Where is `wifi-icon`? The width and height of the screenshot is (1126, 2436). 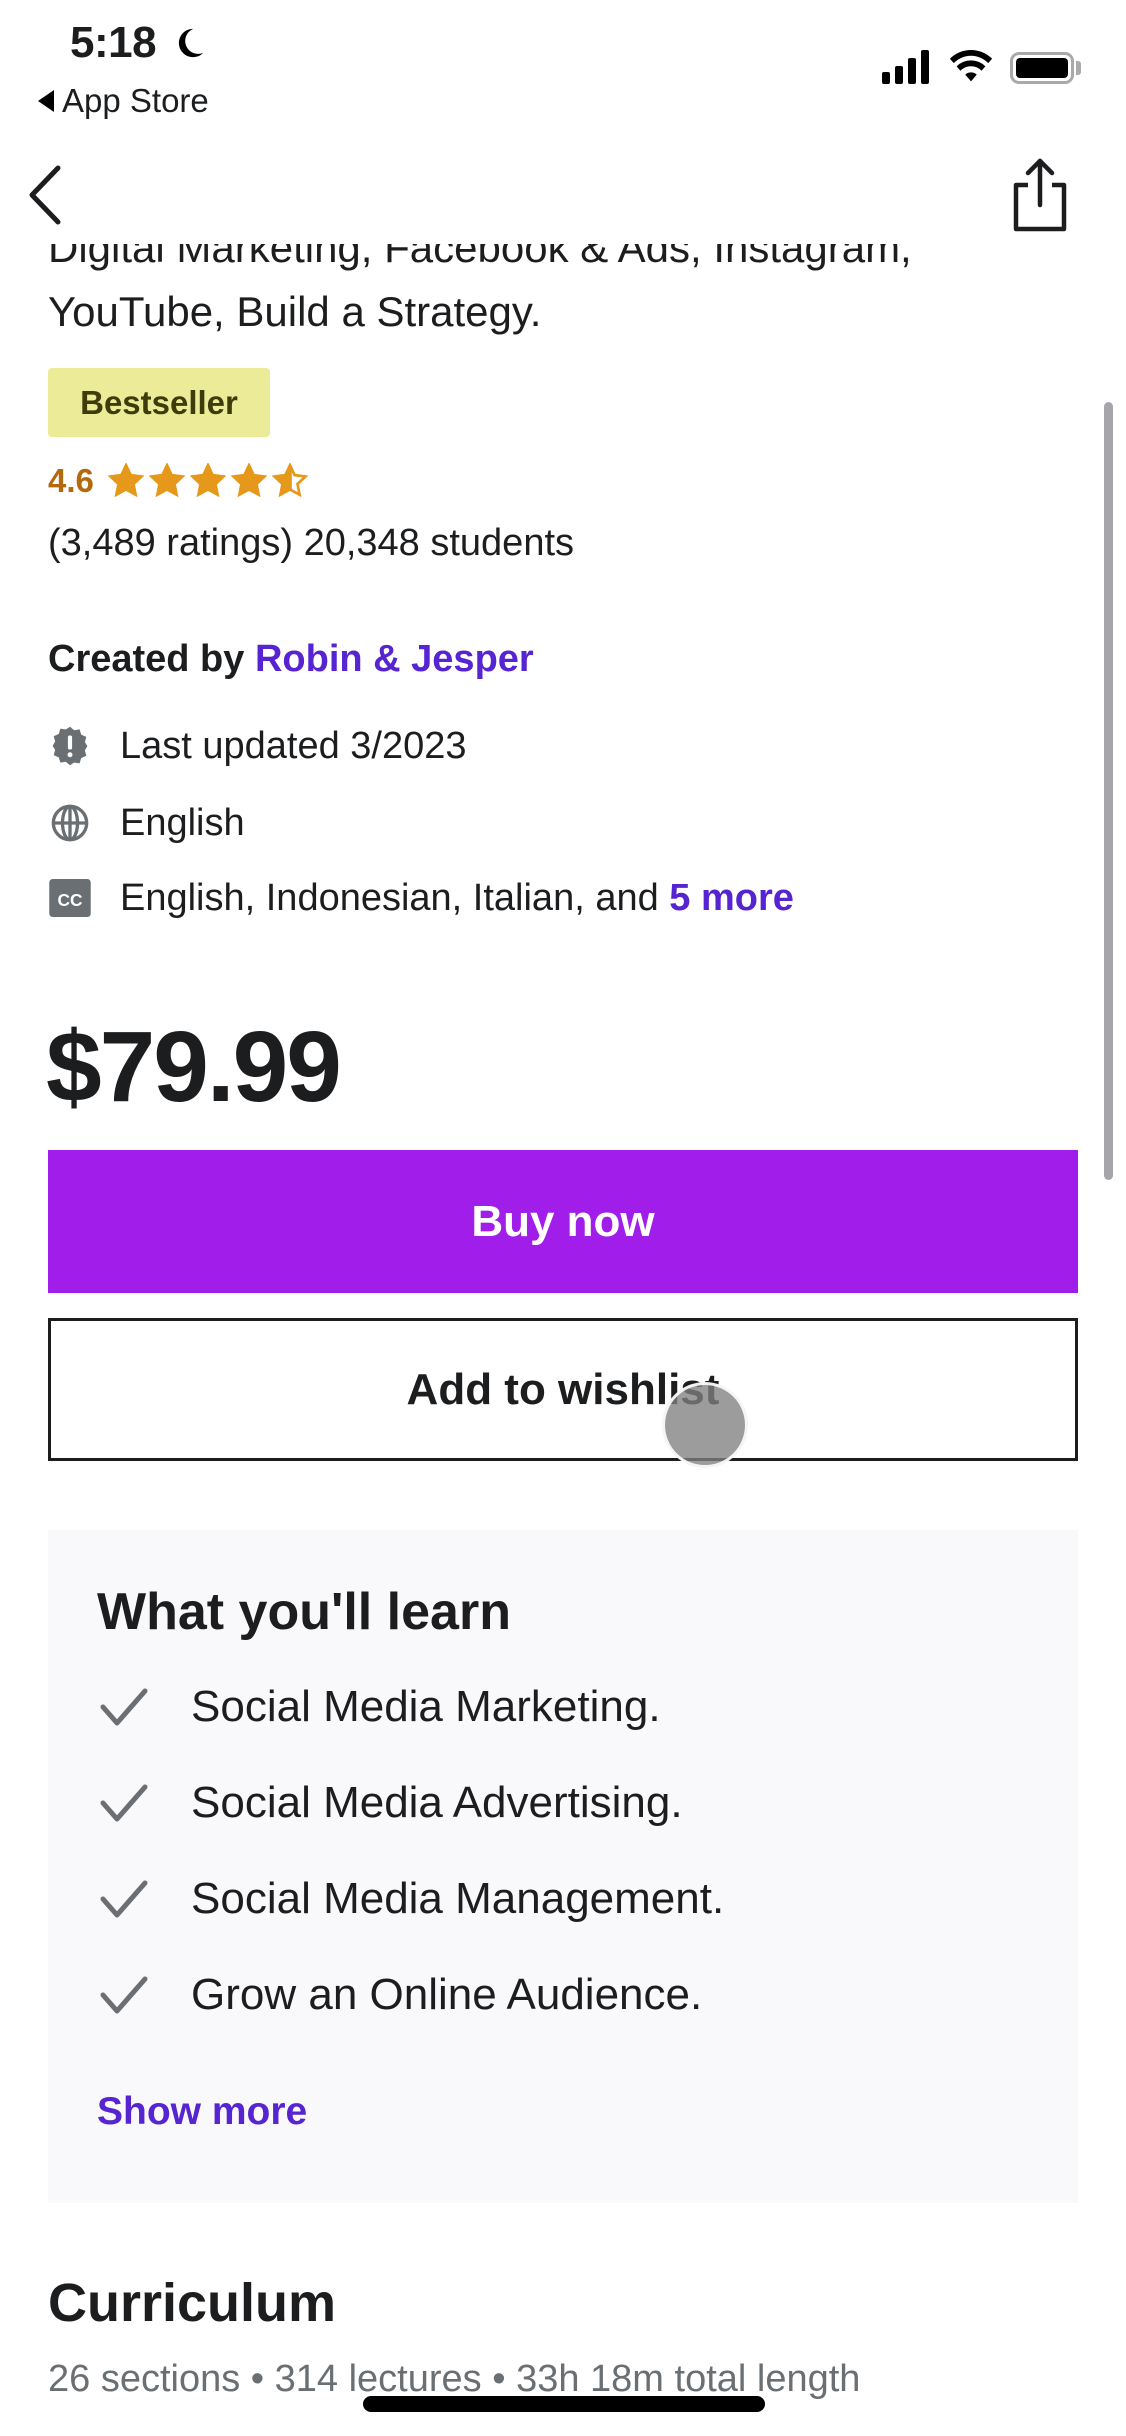 wifi-icon is located at coordinates (971, 65).